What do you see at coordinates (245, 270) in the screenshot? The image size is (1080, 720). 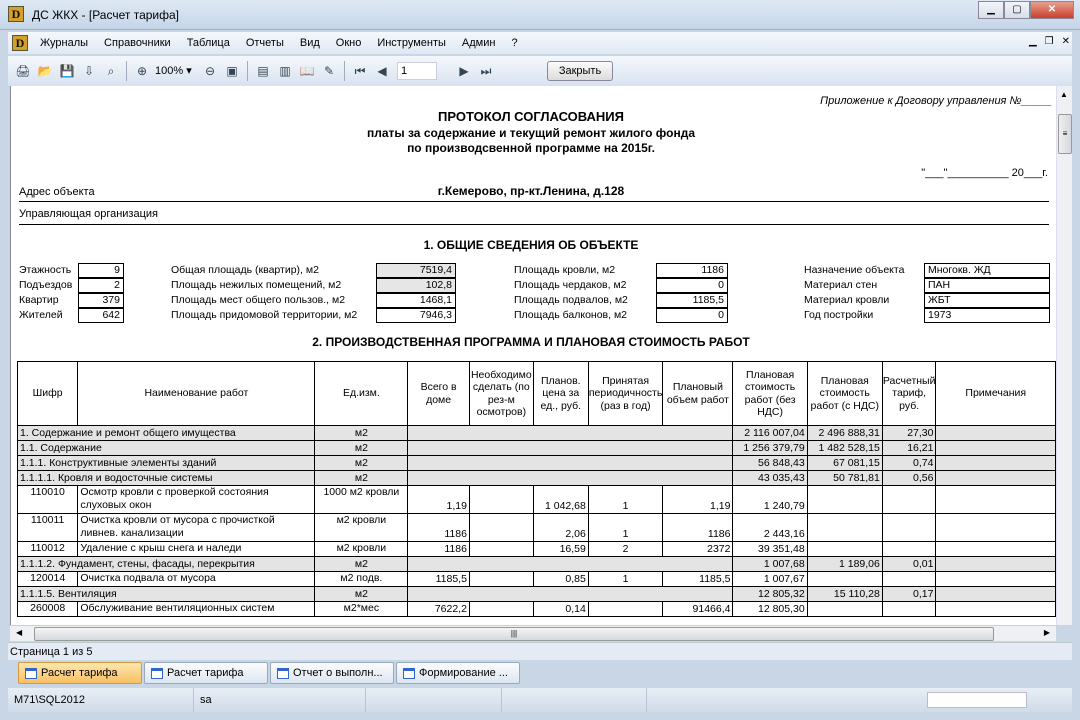 I see `info-label: Общая площадь (квартир), м2` at bounding box center [245, 270].